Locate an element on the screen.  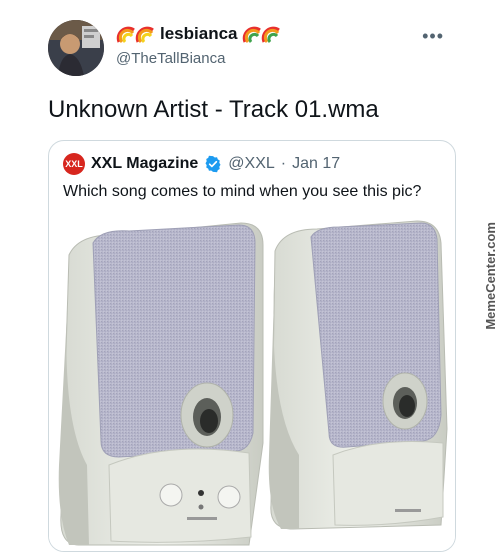
quoted-date: Jan 17 is located at coordinates (316, 164).